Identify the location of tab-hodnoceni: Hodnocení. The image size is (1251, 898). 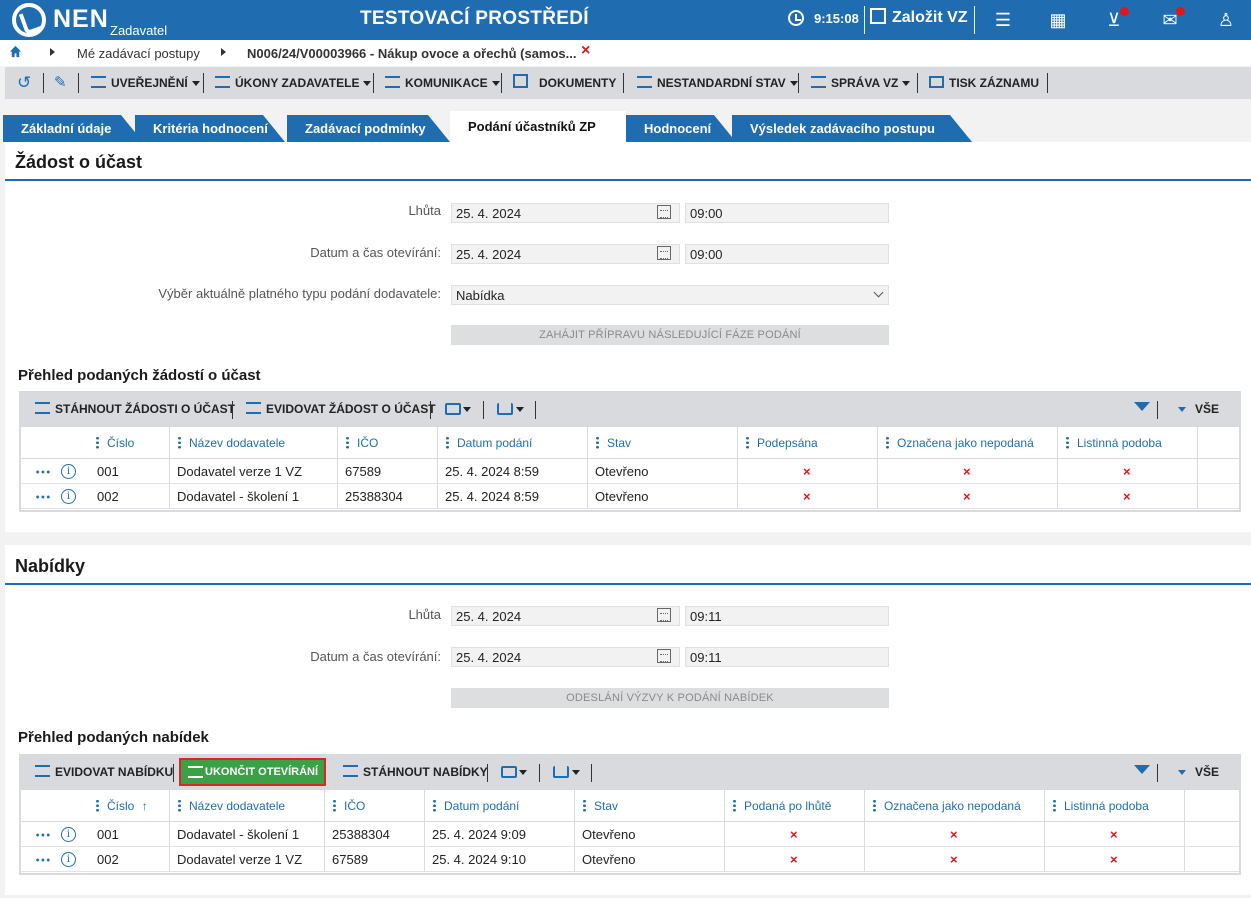
(681, 128).